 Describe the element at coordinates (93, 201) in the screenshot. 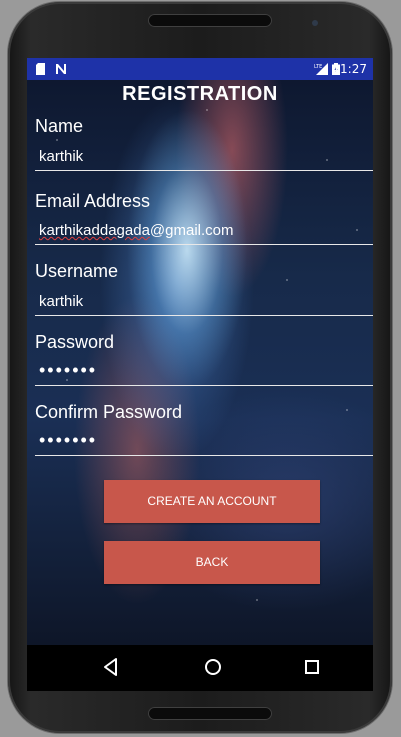

I see `email-label: Email Address` at that location.